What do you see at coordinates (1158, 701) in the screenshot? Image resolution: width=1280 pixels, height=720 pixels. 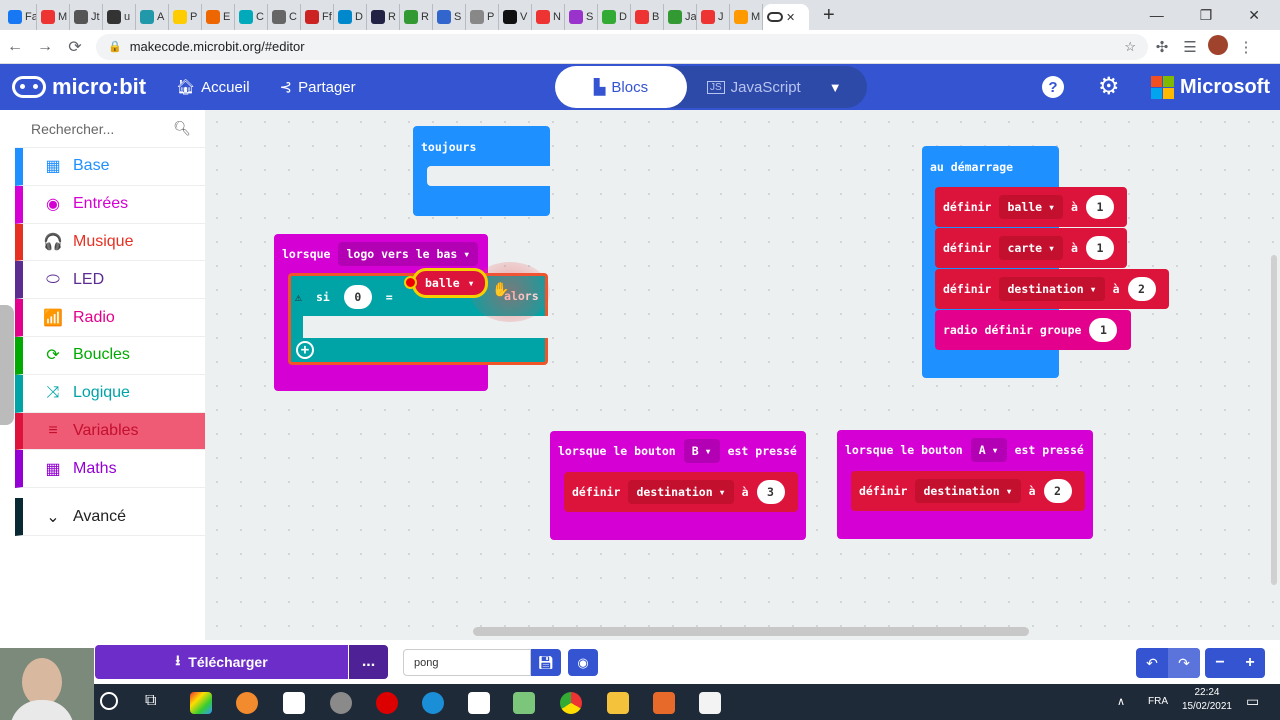 I see `language-indicator: FRA` at bounding box center [1158, 701].